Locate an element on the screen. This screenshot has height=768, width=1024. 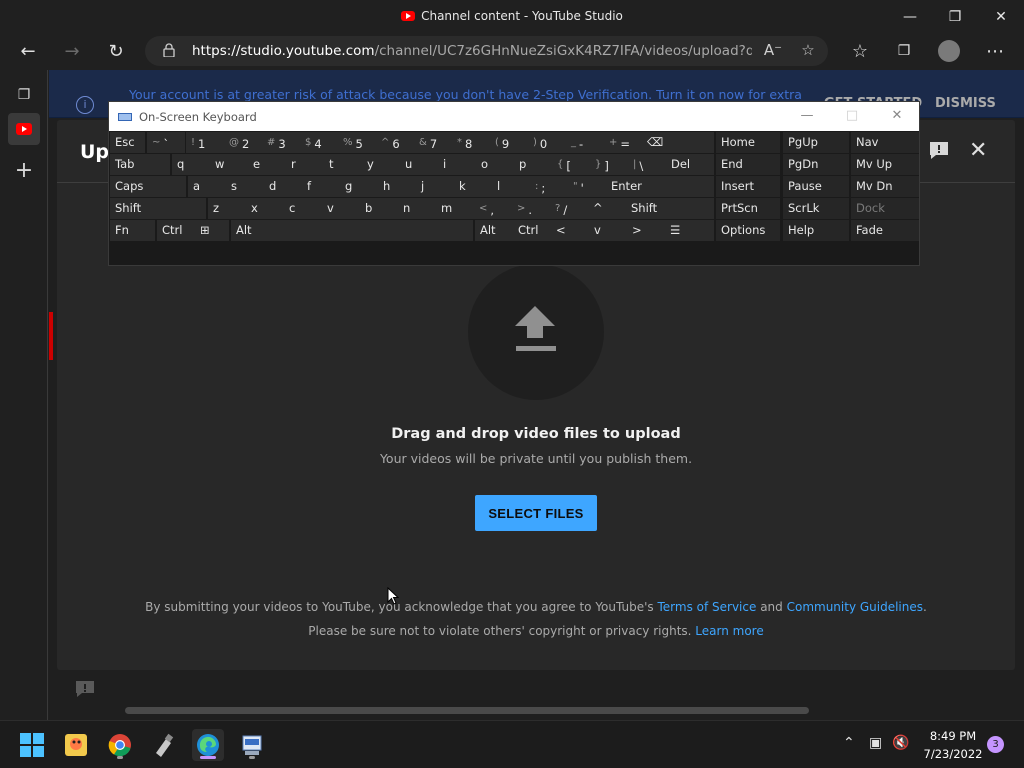
taskbar-app-edge is located at coordinates (208, 745).